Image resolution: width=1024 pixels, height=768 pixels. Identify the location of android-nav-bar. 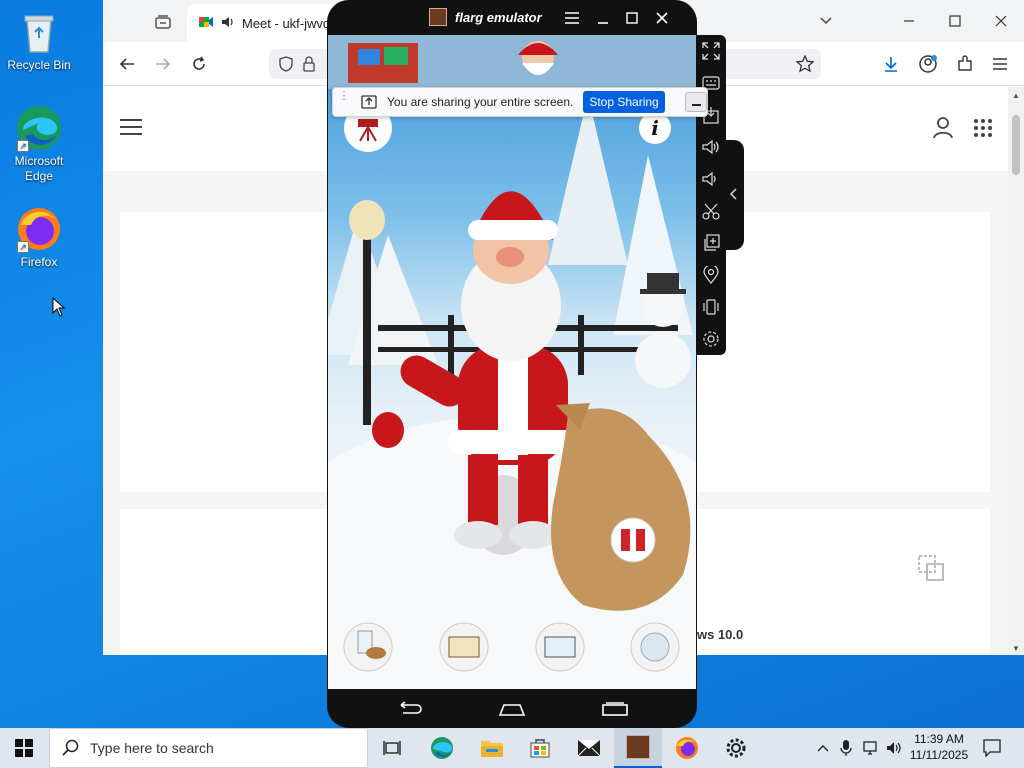
(512, 709).